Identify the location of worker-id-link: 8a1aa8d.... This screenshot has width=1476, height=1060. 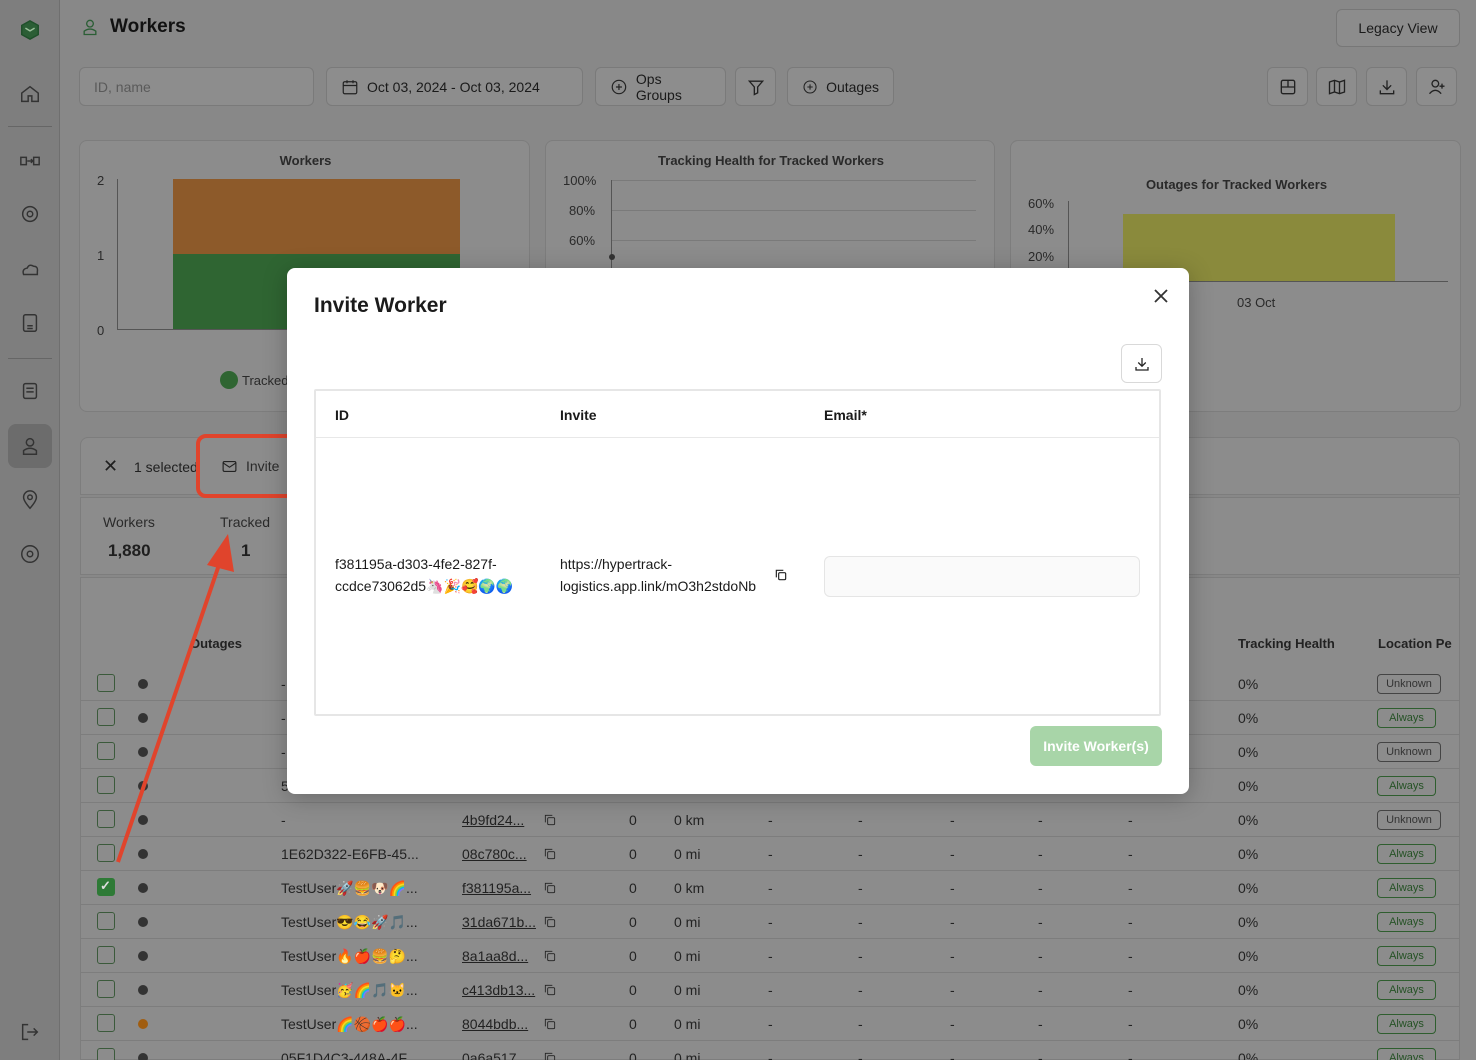
(495, 956).